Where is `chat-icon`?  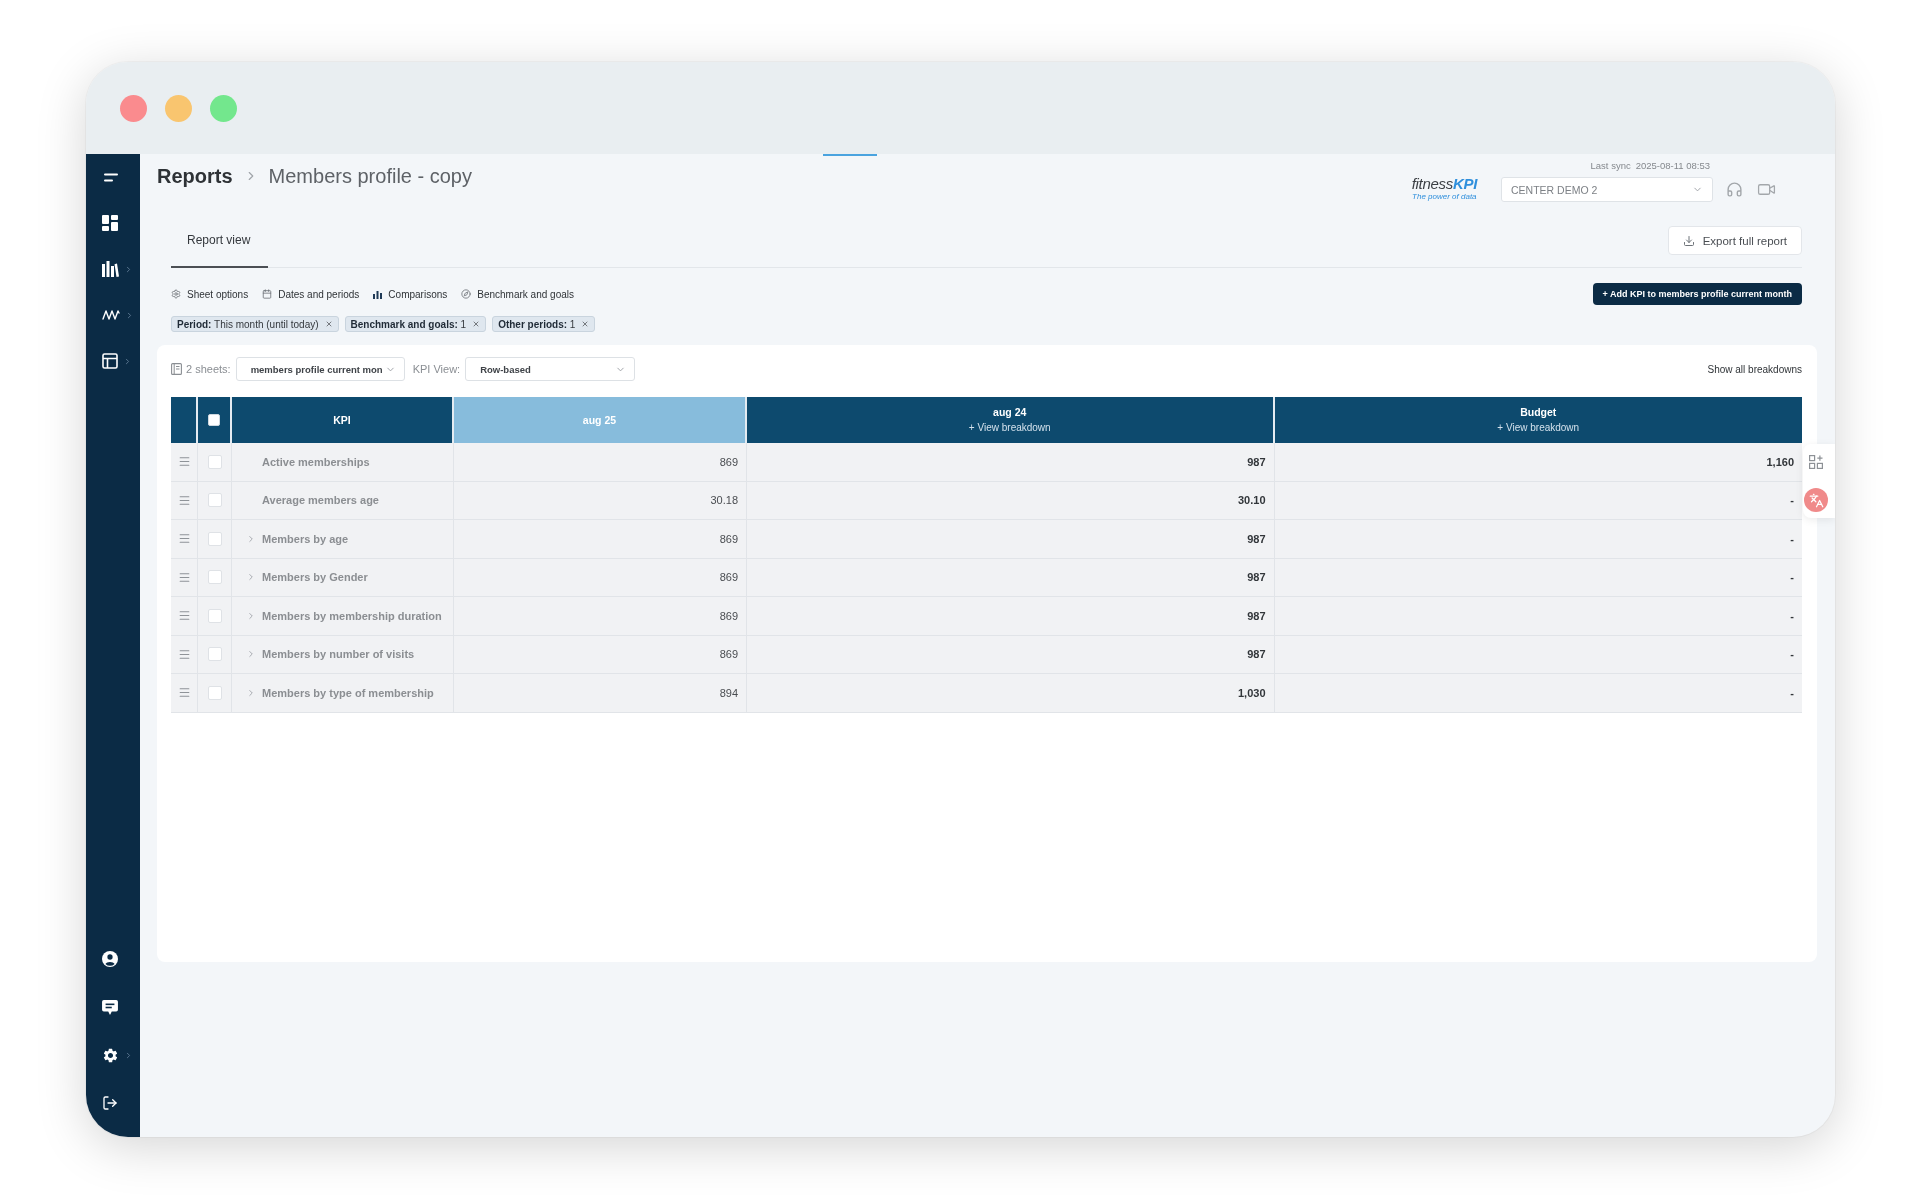 chat-icon is located at coordinates (110, 1007).